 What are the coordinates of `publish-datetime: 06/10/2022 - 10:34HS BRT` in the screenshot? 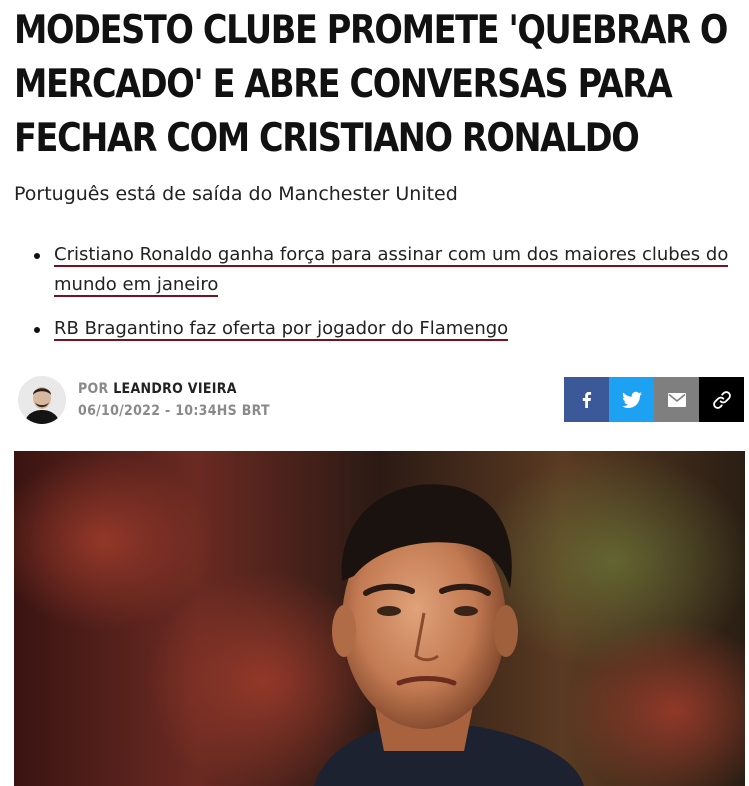 It's located at (174, 411).